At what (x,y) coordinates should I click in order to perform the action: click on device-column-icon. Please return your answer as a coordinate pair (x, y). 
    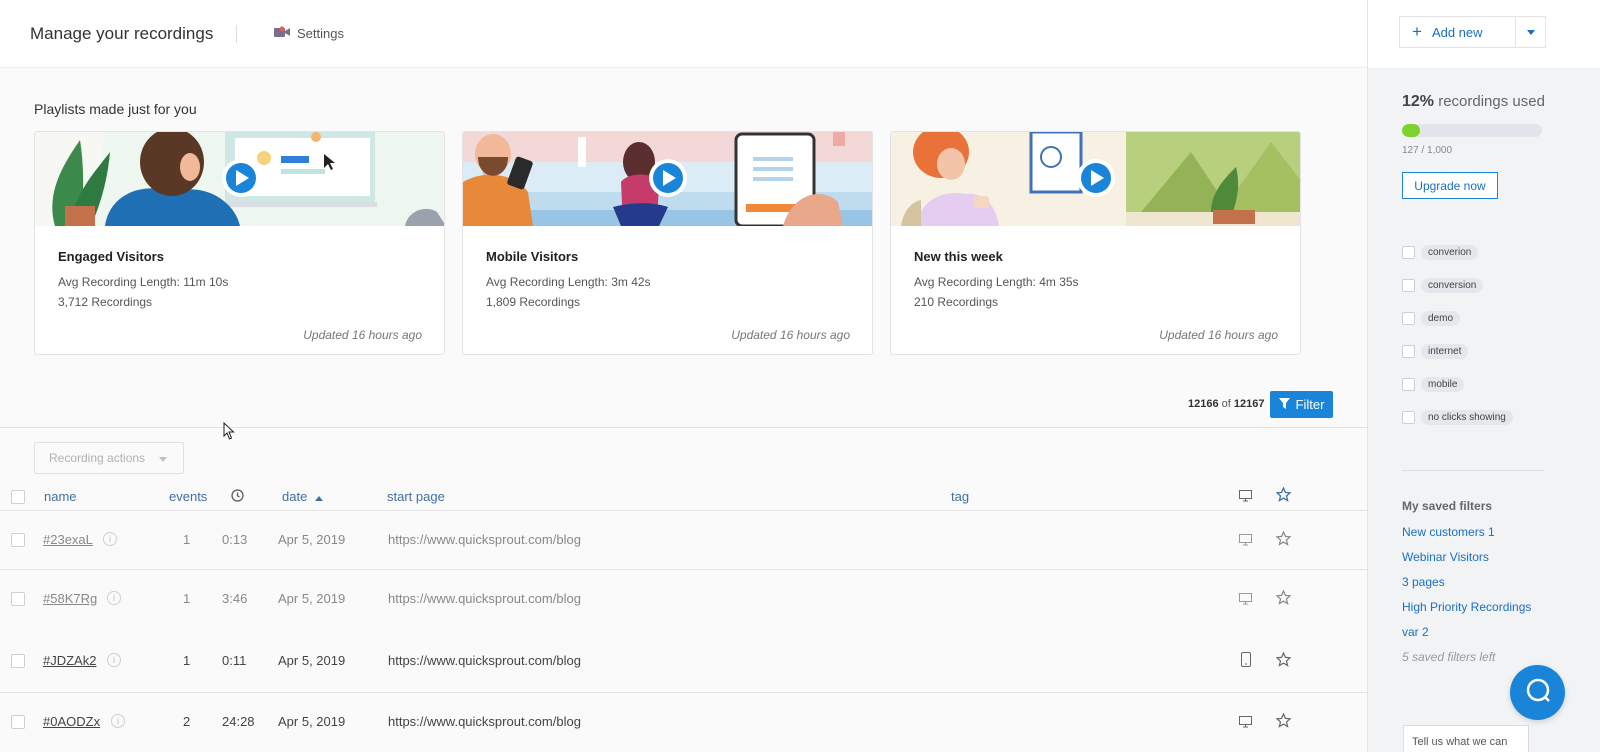
    Looking at the image, I should click on (1245, 498).